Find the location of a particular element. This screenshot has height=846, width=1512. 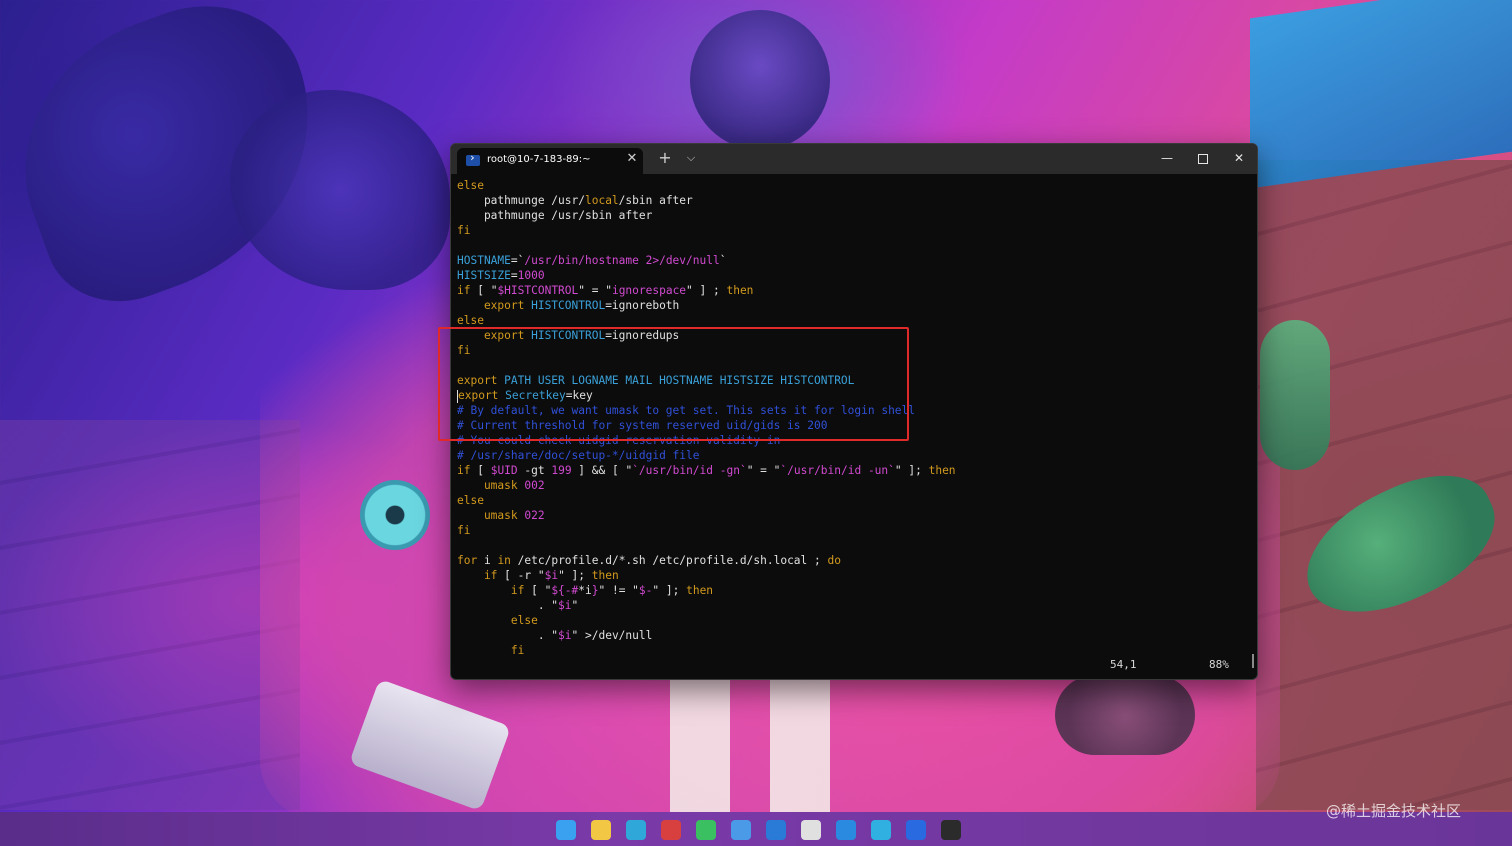

wechat-icon is located at coordinates (706, 830).